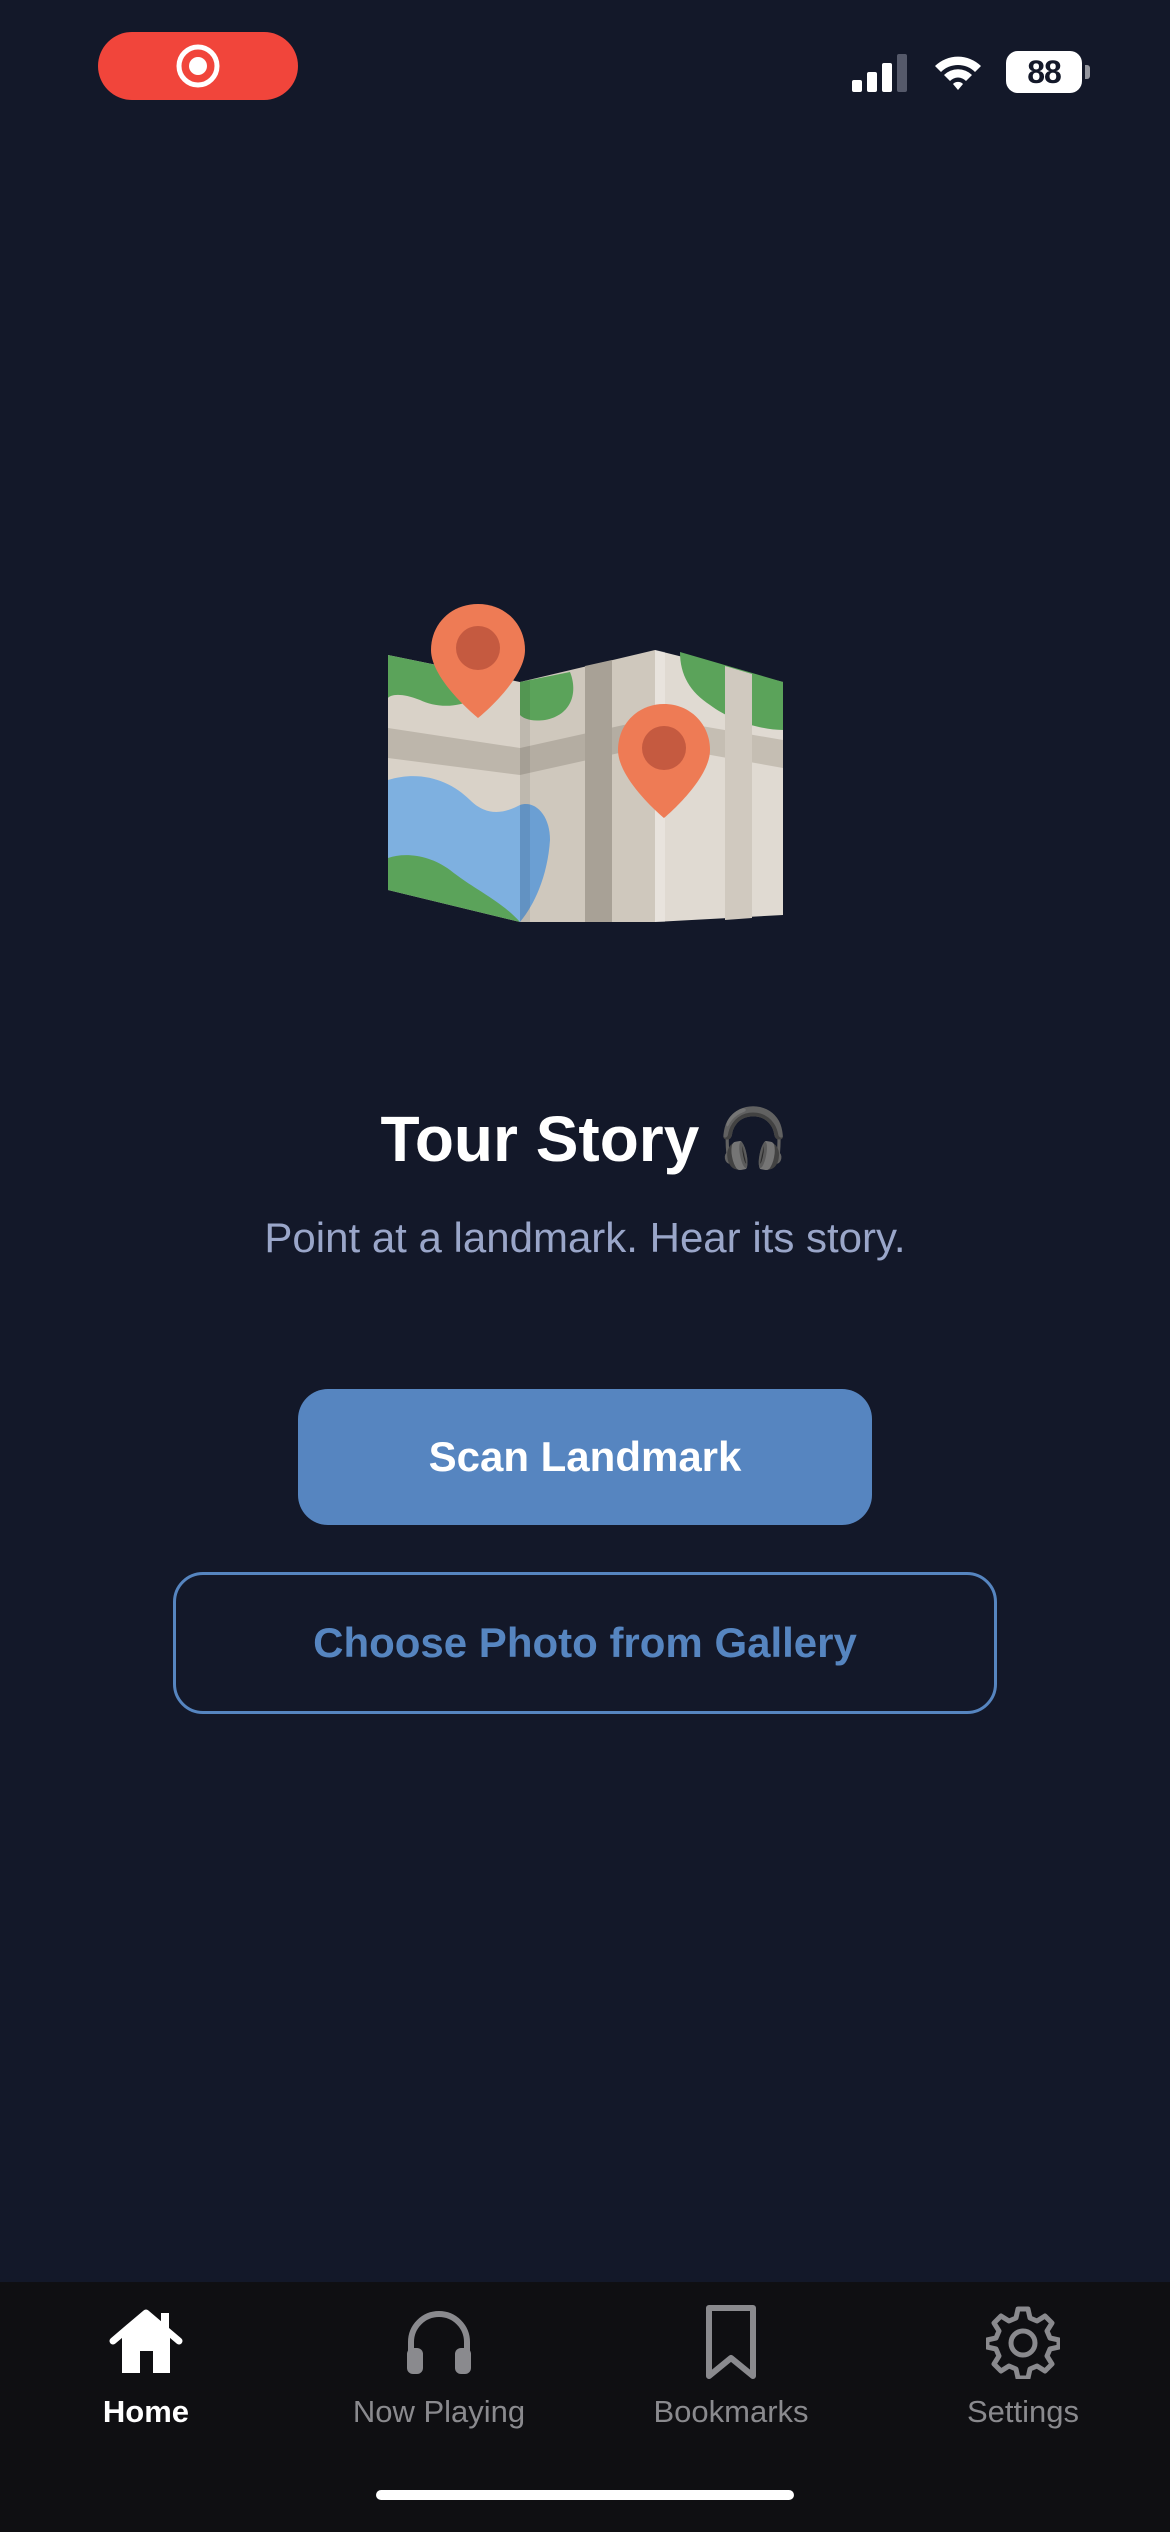  What do you see at coordinates (731, 2342) in the screenshot?
I see `bookmark-icon` at bounding box center [731, 2342].